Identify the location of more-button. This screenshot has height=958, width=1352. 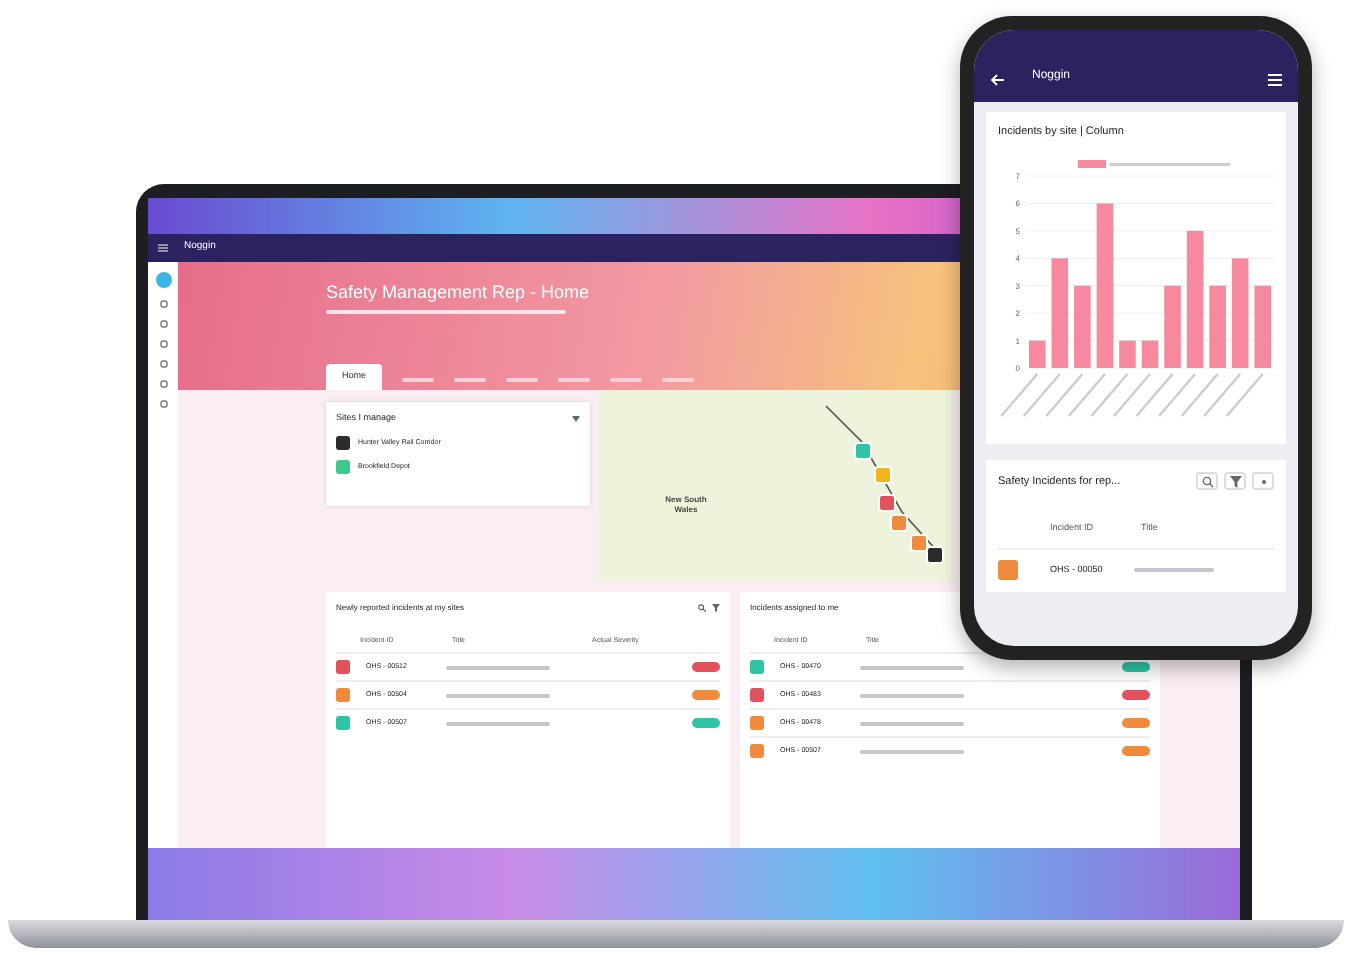
(1263, 481).